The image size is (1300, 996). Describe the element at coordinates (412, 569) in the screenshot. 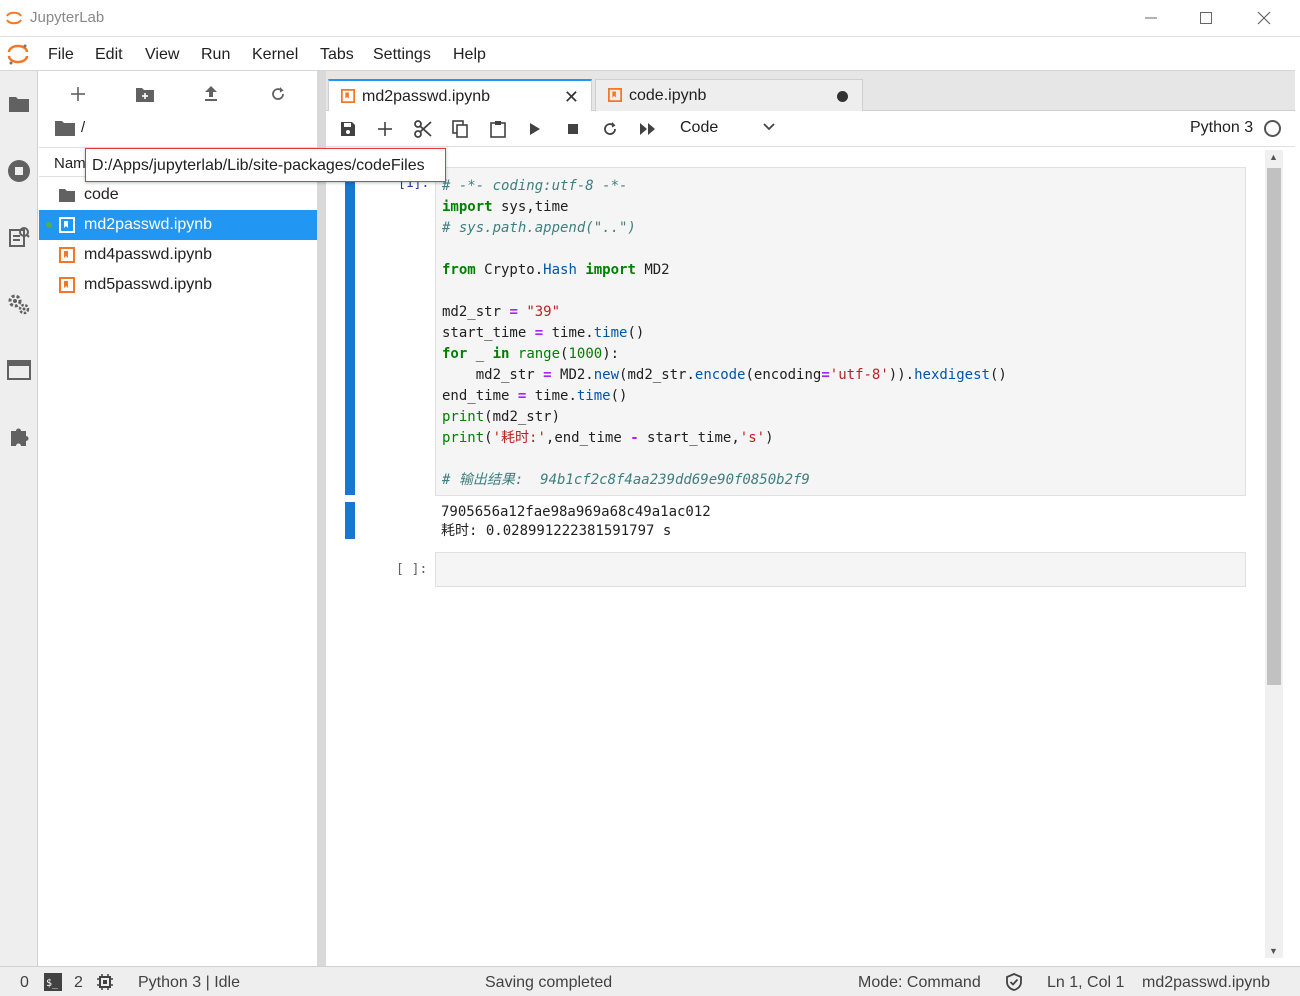

I see `empty-cell-prompt: [ ]:` at that location.